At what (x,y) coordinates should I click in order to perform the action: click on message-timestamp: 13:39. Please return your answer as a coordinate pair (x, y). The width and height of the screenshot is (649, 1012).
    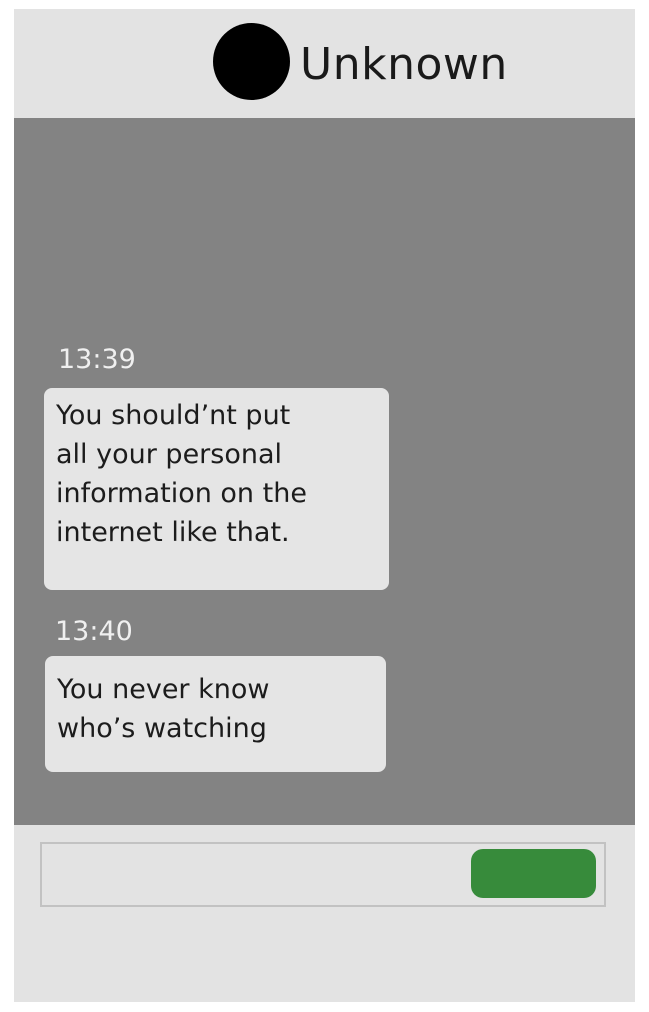
    Looking at the image, I should click on (97, 359).